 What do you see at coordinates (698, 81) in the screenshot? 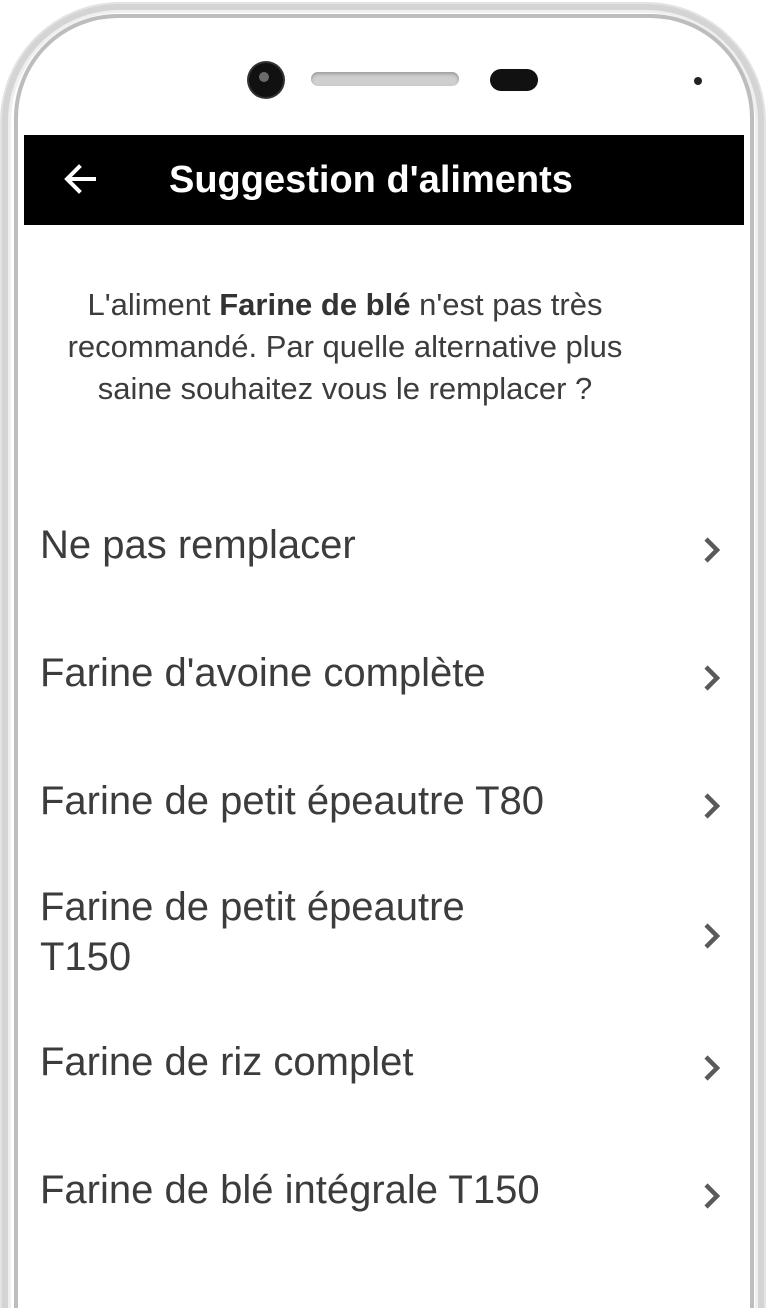
I see `notification-led-icon` at bounding box center [698, 81].